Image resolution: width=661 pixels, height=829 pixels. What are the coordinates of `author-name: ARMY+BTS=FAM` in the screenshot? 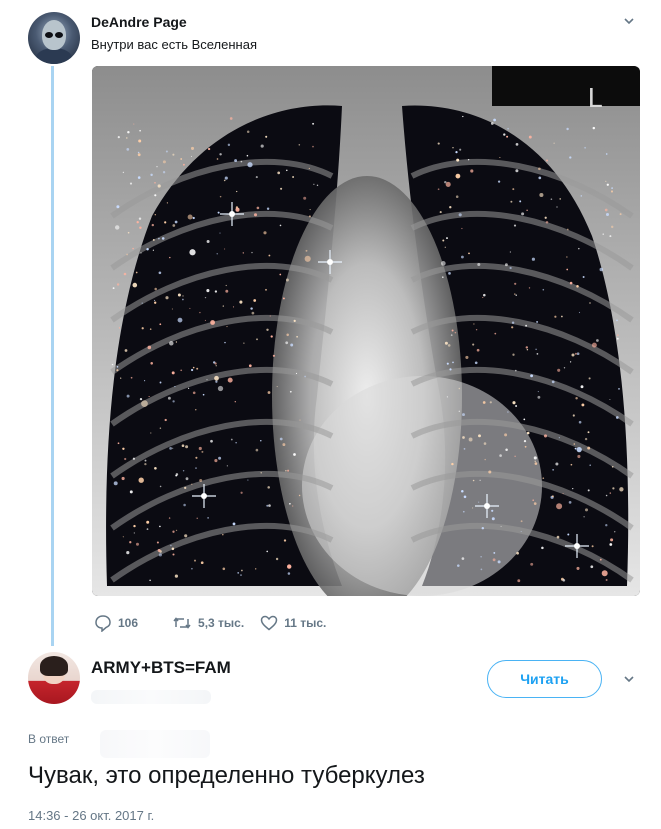 It's located at (161, 668).